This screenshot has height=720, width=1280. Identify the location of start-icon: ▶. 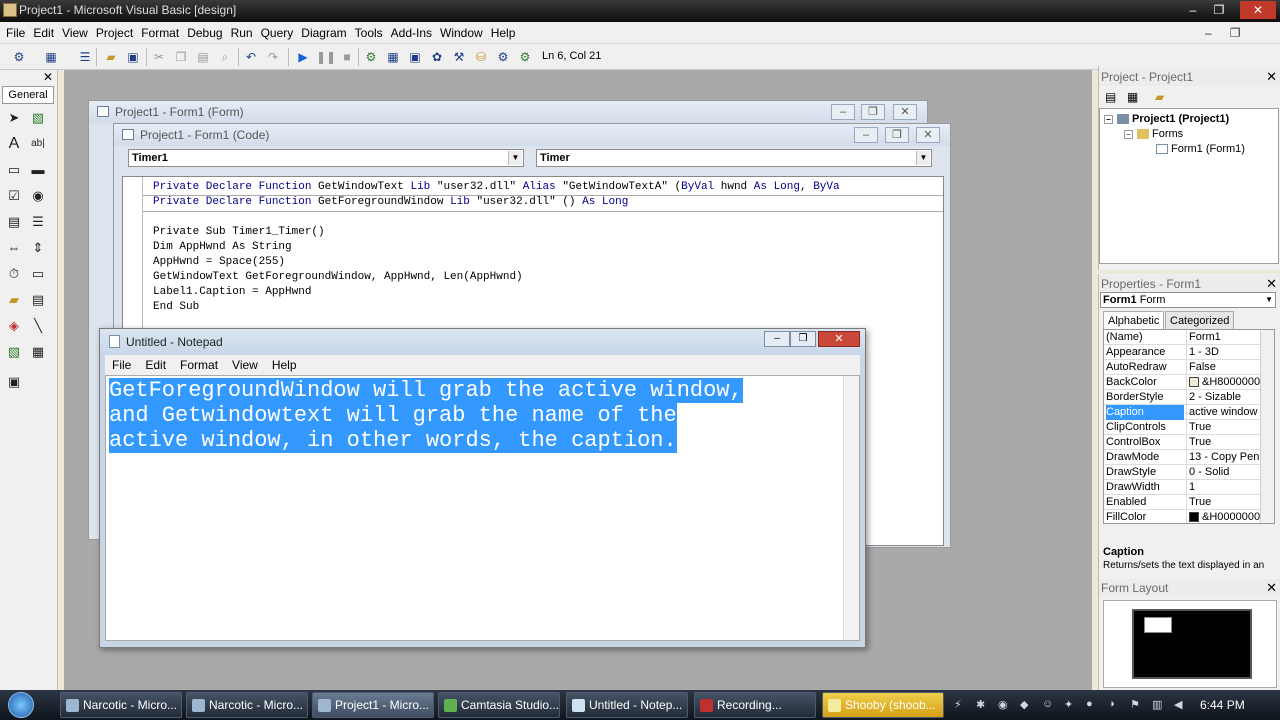
(303, 57).